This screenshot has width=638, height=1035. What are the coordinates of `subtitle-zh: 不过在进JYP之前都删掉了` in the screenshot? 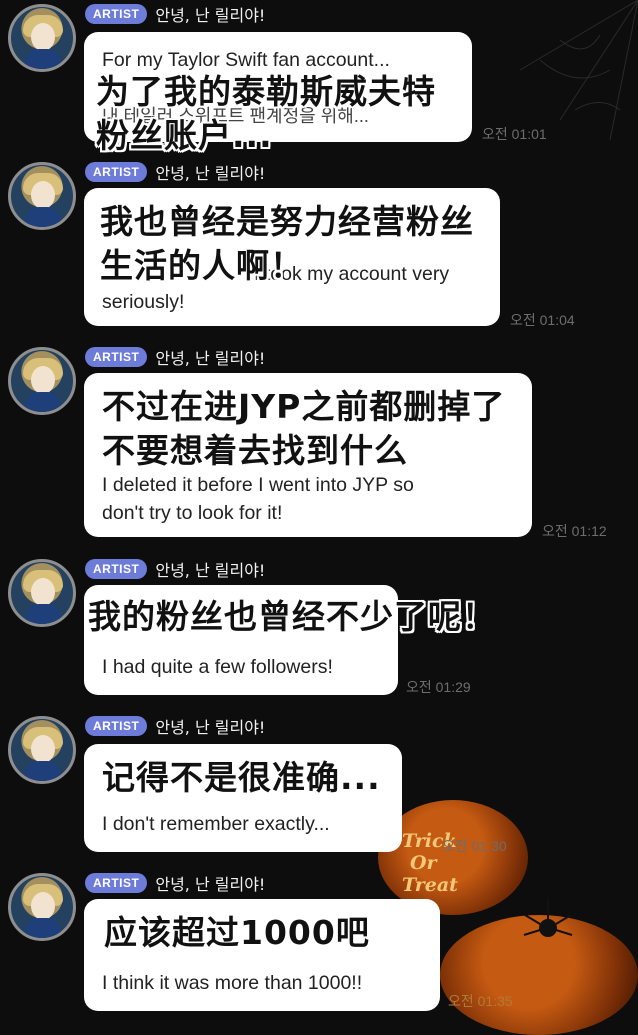 It's located at (304, 406).